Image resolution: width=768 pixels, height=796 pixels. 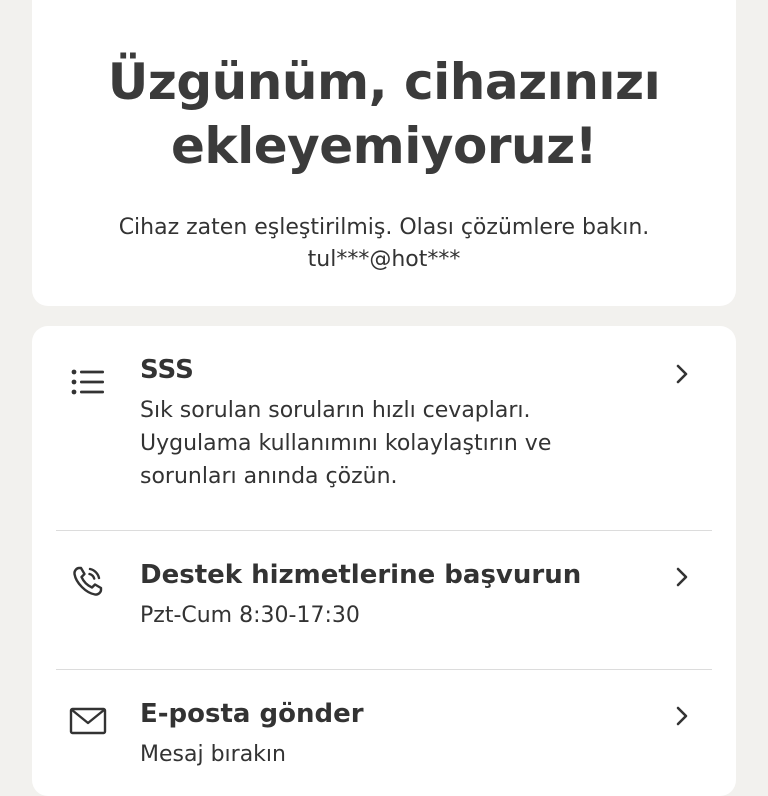 What do you see at coordinates (384, 114) in the screenshot?
I see `page-title: Üzgünüm, cihazınızı ekleyemiyoruz!` at bounding box center [384, 114].